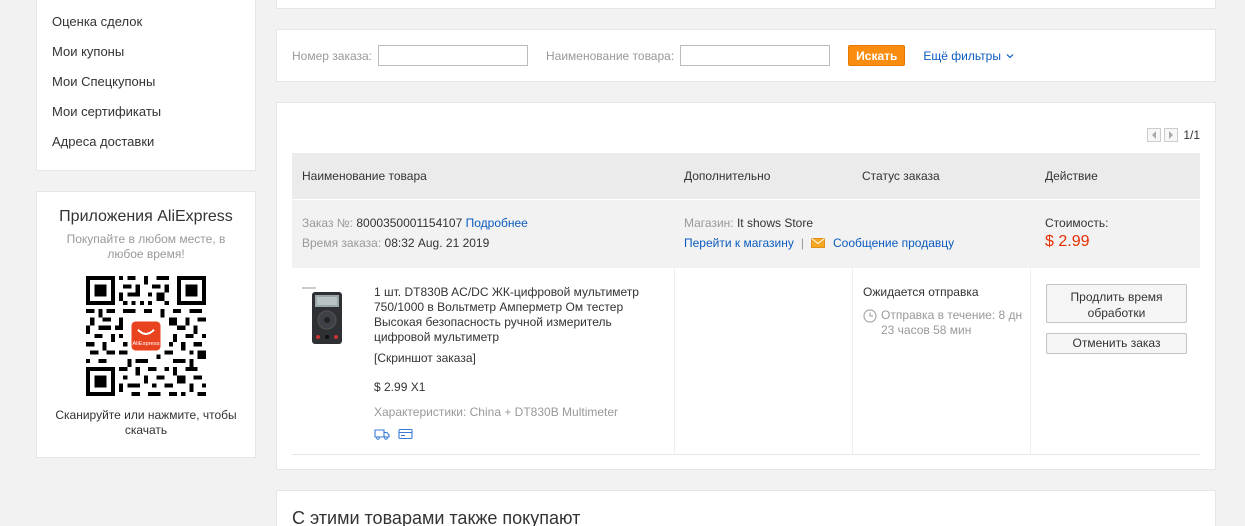  What do you see at coordinates (145, 344) in the screenshot?
I see `aliexpress-logo-text: AliExpress` at bounding box center [145, 344].